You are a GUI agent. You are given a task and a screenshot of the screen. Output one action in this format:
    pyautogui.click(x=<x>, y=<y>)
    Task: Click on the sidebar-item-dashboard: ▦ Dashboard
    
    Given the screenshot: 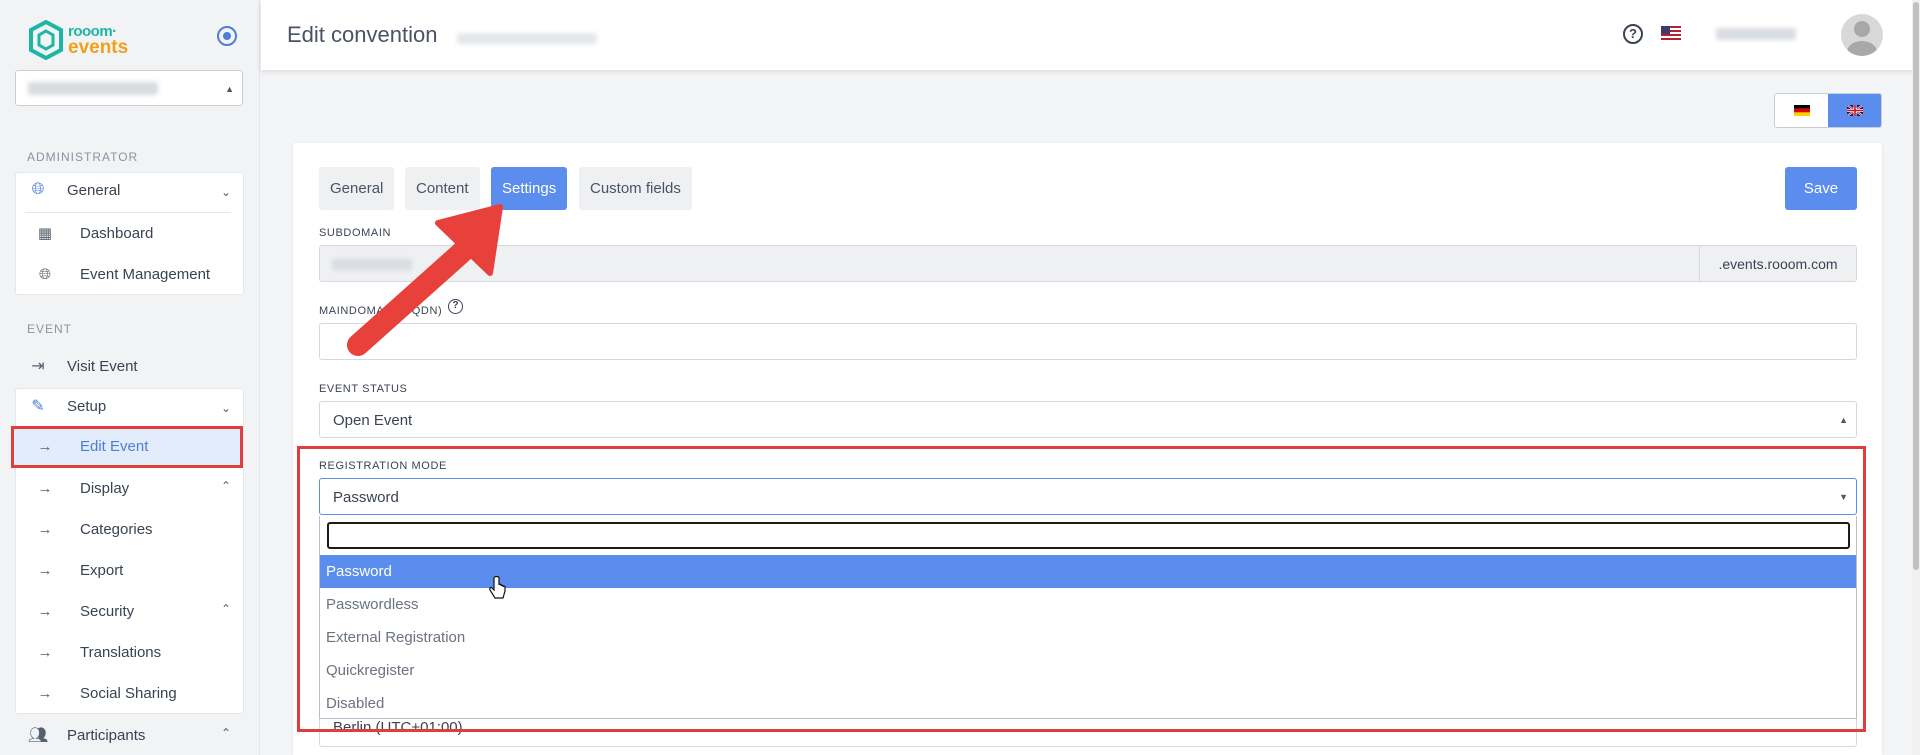 What is the action you would take?
    pyautogui.click(x=95, y=233)
    